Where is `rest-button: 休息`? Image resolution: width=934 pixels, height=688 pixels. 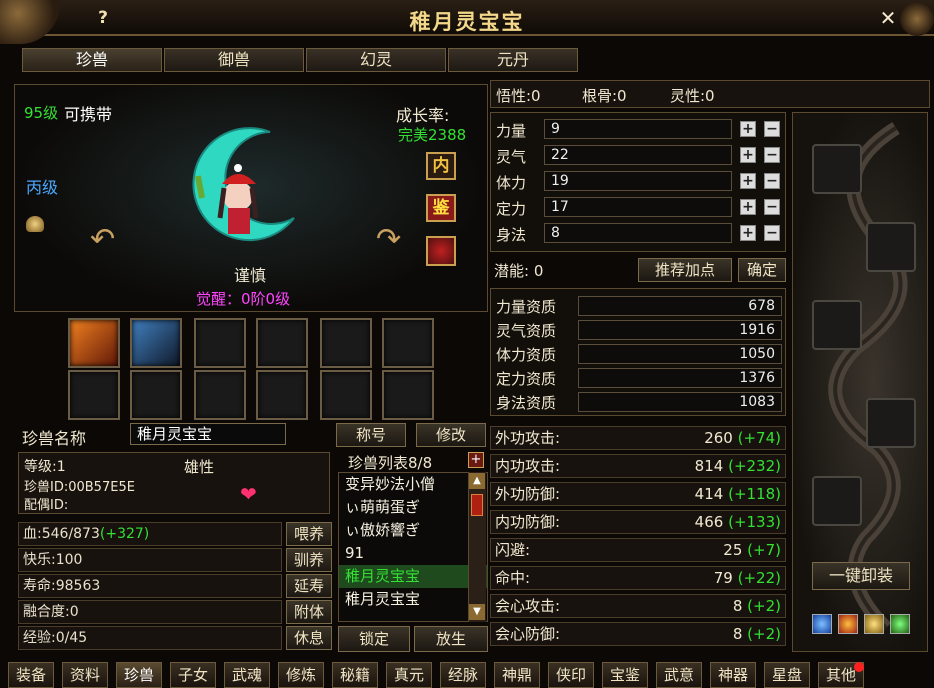
rest-button: 休息 is located at coordinates (309, 638).